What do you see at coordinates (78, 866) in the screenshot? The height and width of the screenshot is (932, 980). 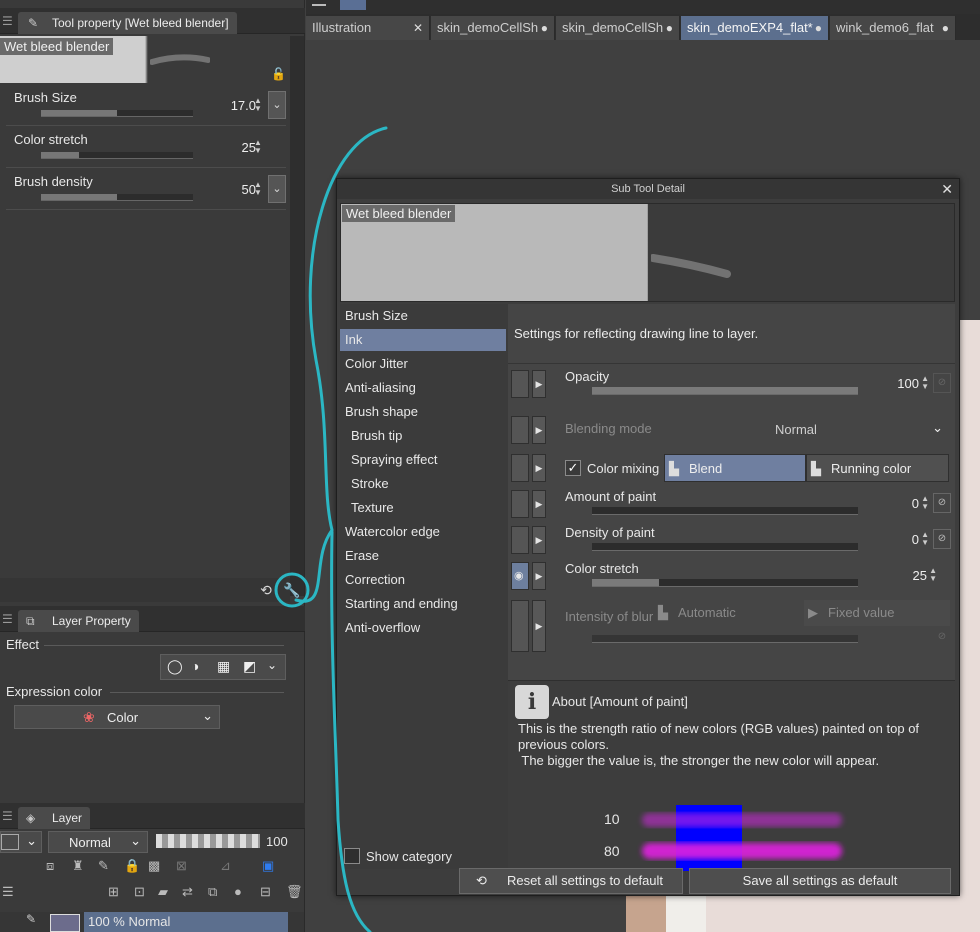 I see `reference-icon: ♜` at bounding box center [78, 866].